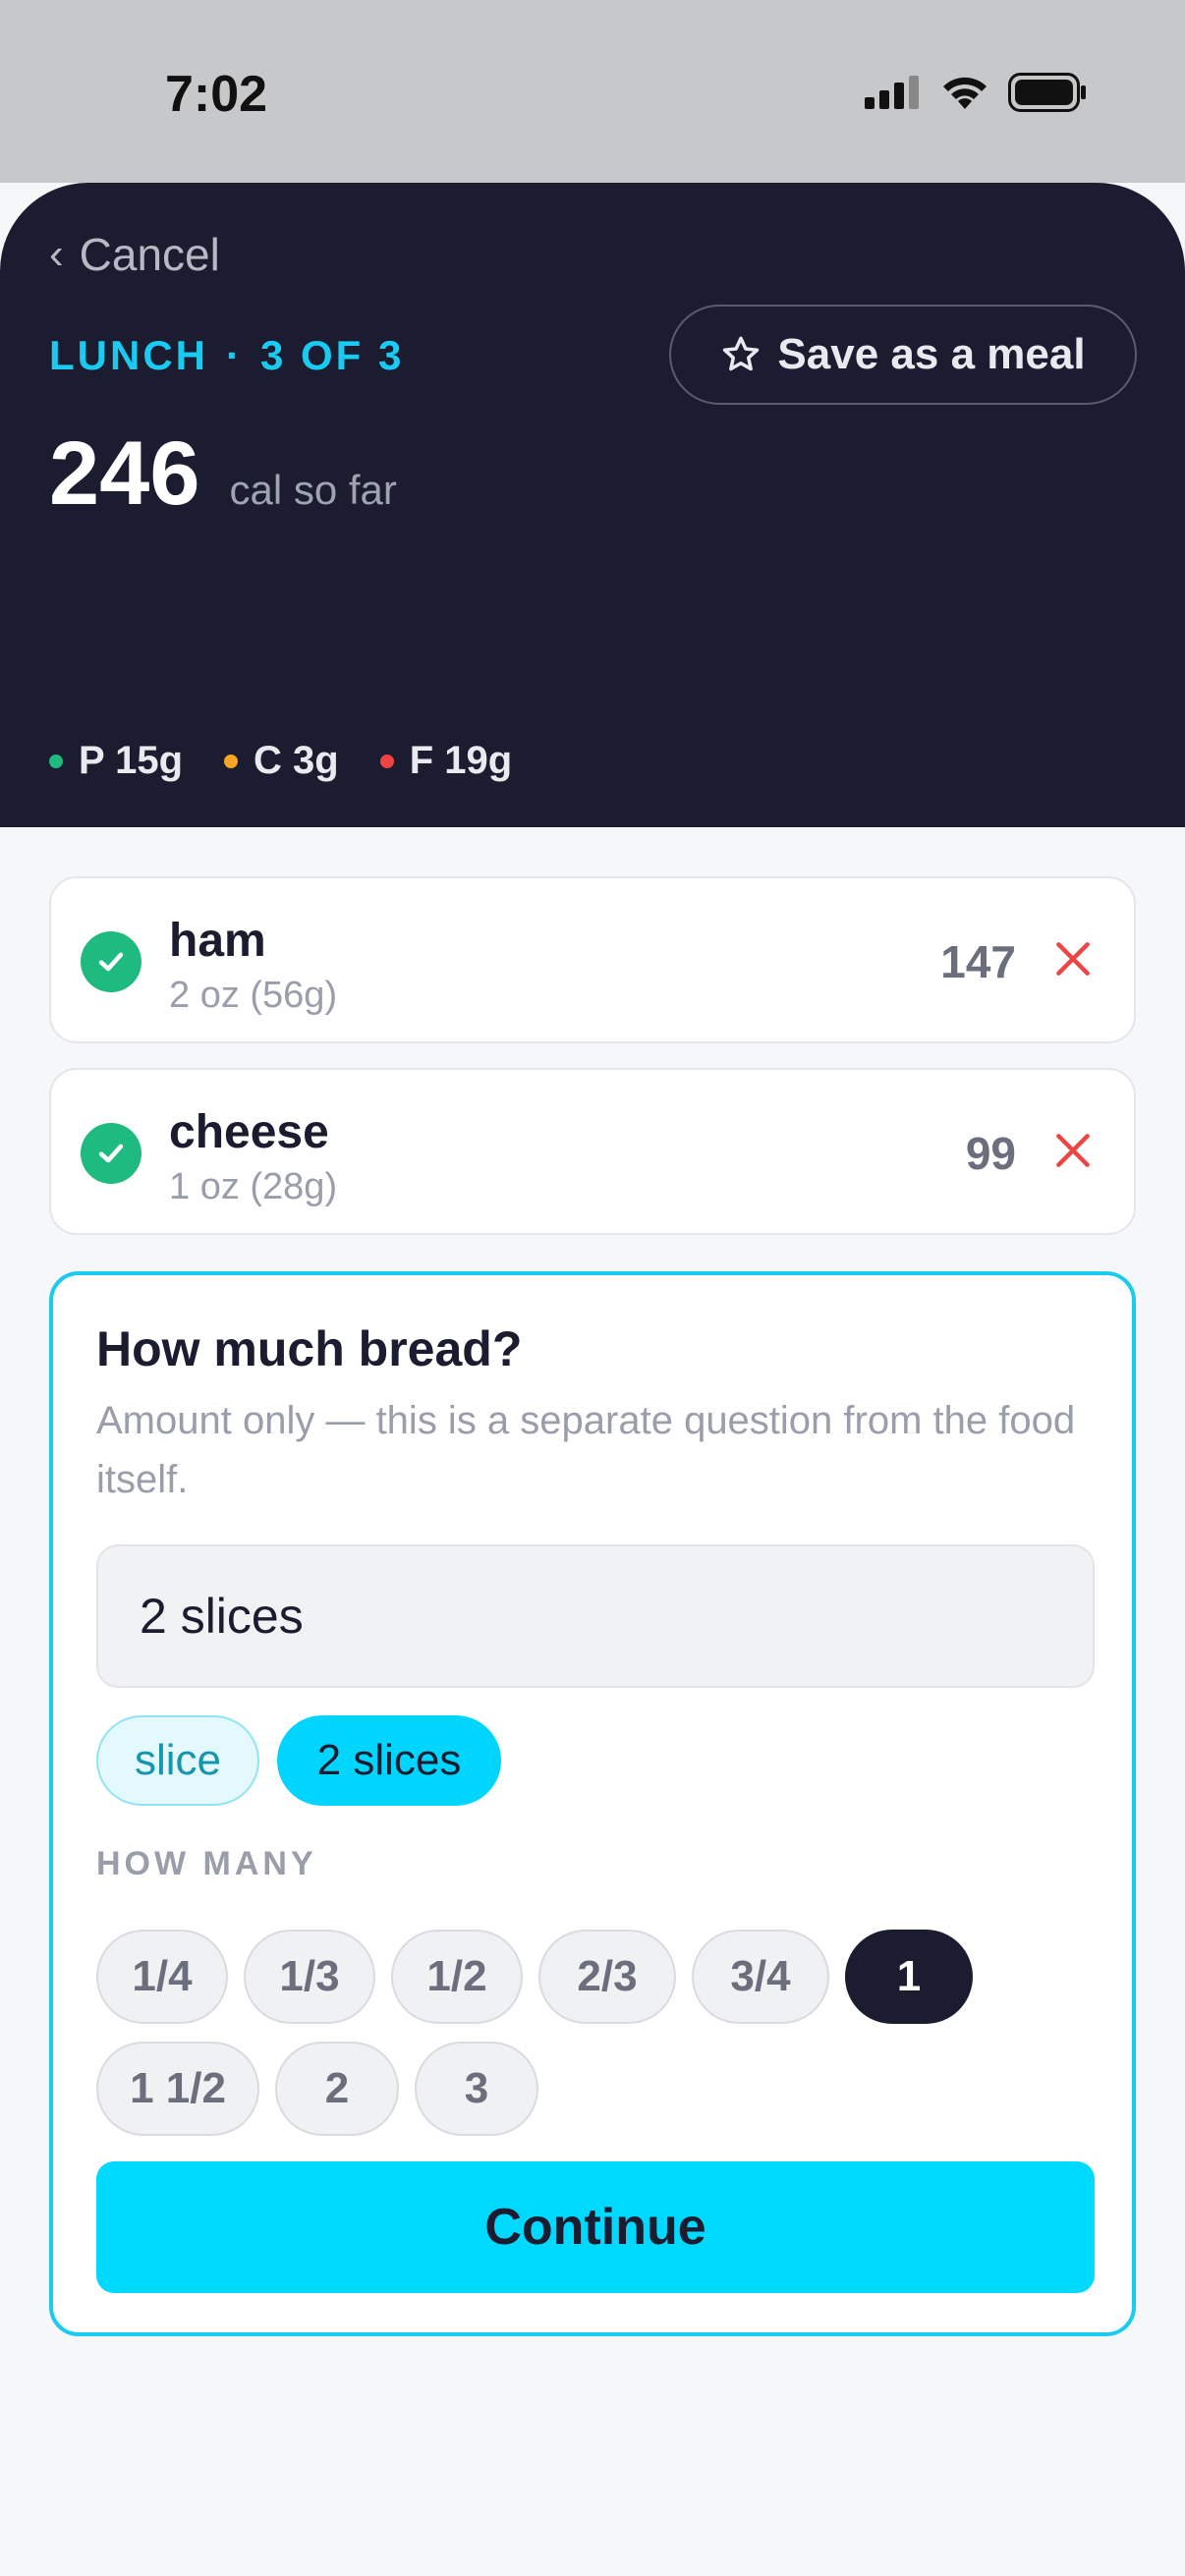 The image size is (1185, 2576). Describe the element at coordinates (457, 1977) in the screenshot. I see `quantity-1-2: 1/2` at that location.